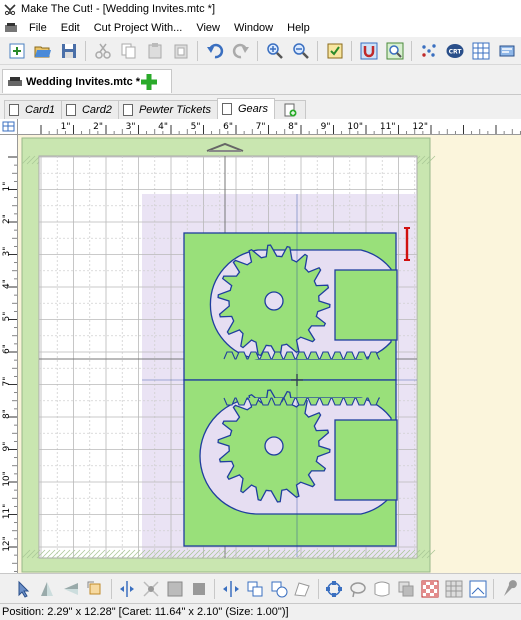  Describe the element at coordinates (11, 28) in the screenshot. I see `app-menu-icon` at that location.